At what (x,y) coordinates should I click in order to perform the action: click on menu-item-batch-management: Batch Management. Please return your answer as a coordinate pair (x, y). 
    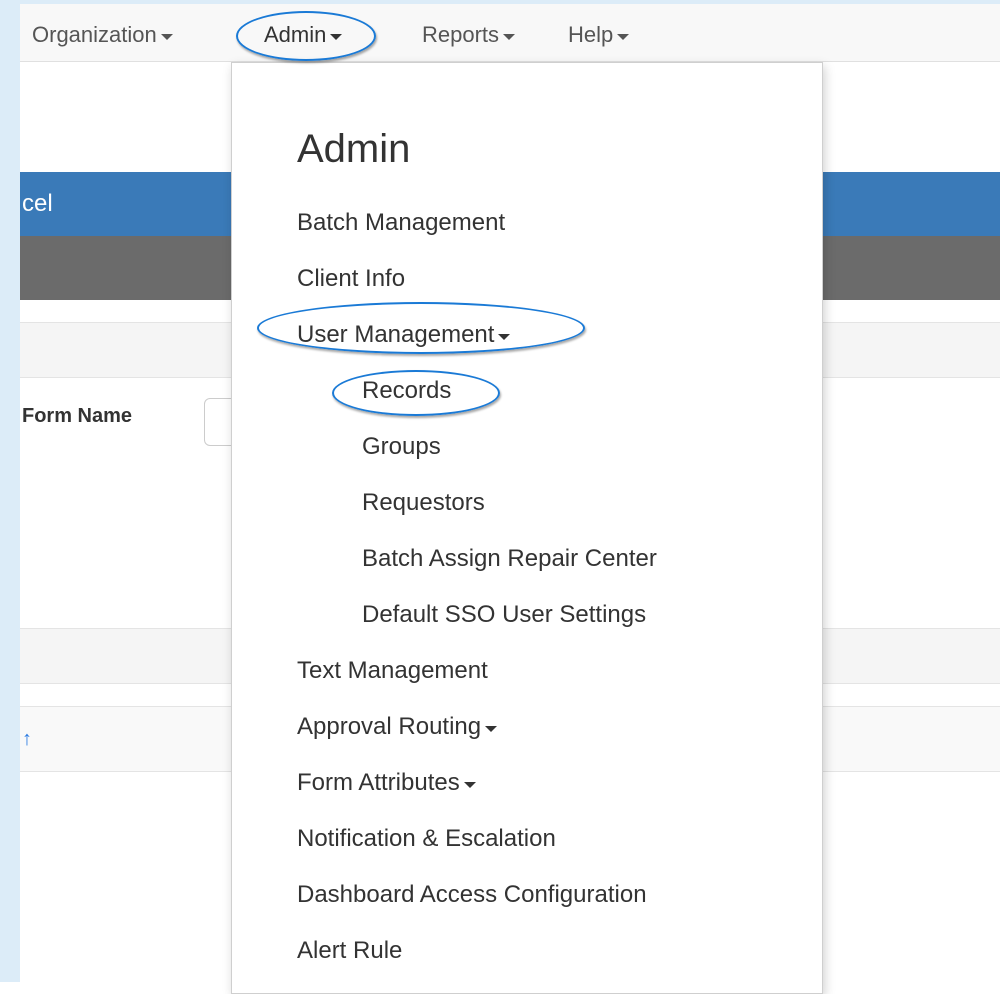
    Looking at the image, I should click on (401, 223).